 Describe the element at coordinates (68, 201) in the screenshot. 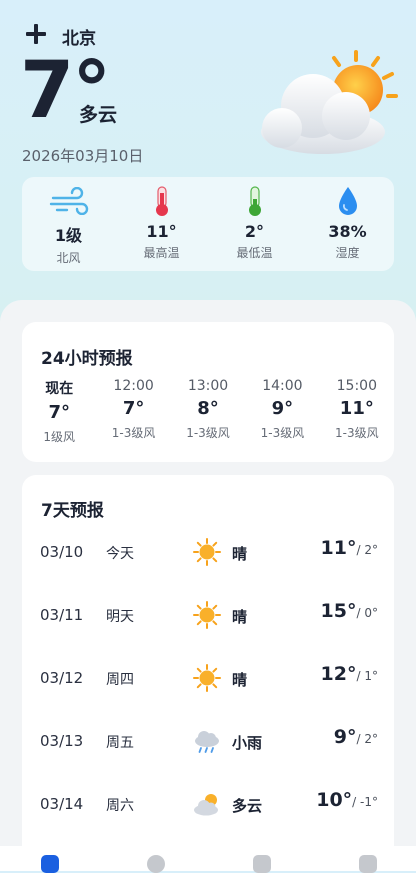

I see `wind-icon` at that location.